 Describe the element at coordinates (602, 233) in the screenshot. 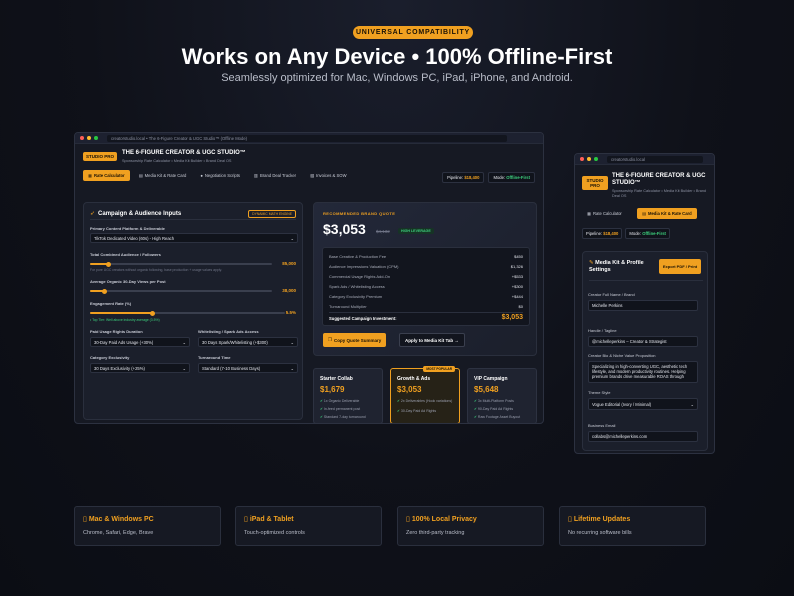

I see `mobile-pipeline-pill: Pipeline: $18,400` at that location.